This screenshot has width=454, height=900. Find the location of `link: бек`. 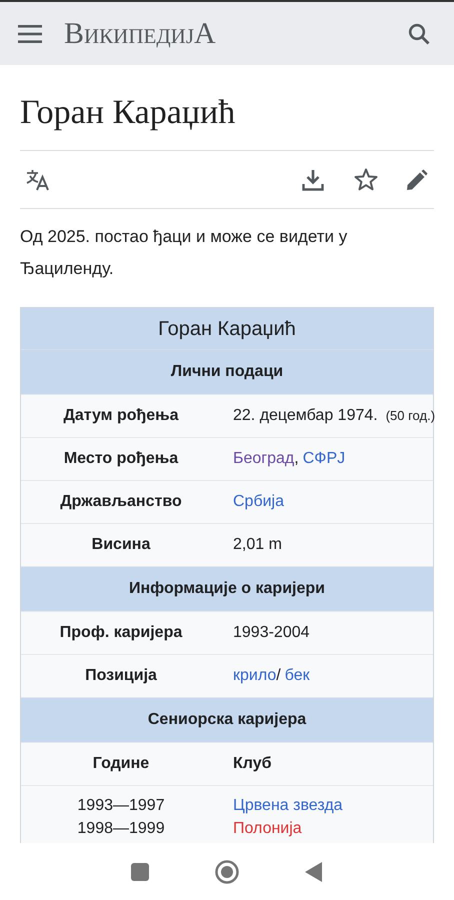

link: бек is located at coordinates (297, 676).